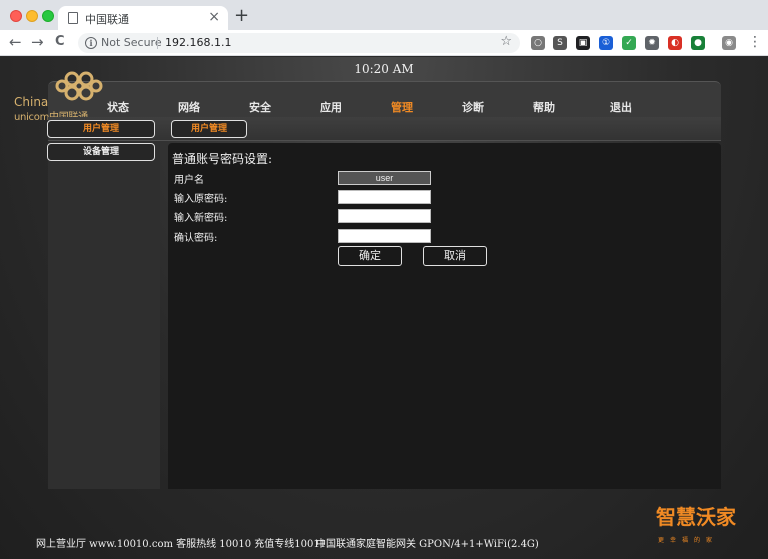 This screenshot has height=559, width=768. What do you see at coordinates (544, 107) in the screenshot?
I see `menu-item-help: 帮助` at bounding box center [544, 107].